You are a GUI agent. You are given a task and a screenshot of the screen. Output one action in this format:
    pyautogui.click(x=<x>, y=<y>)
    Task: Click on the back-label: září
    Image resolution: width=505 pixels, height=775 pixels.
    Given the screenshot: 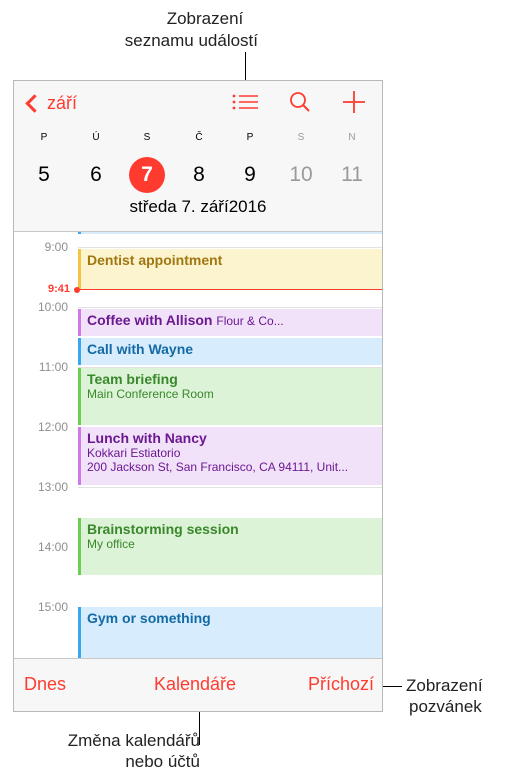 What is the action you would take?
    pyautogui.click(x=62, y=102)
    